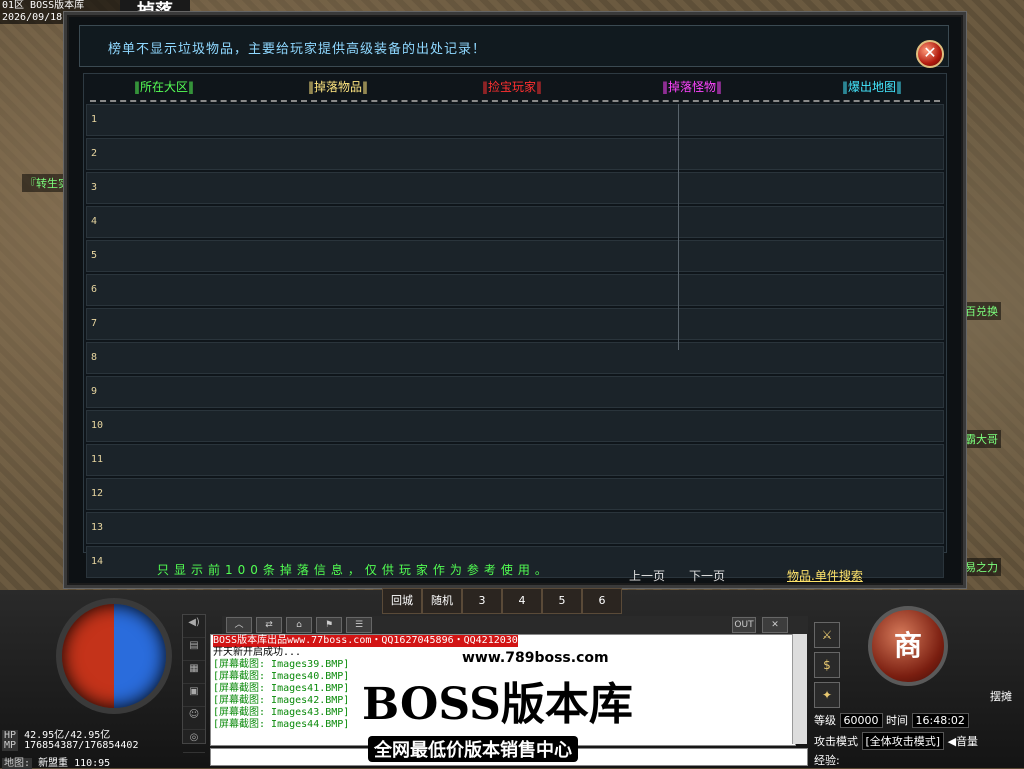 The image size is (1024, 769). What do you see at coordinates (43, 5) in the screenshot?
I see `server-name: 01区 BOSS版本库` at bounding box center [43, 5].